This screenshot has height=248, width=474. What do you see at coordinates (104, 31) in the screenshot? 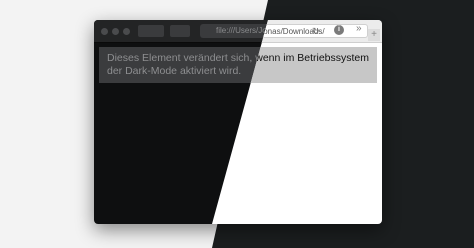
I see `close-window-button` at bounding box center [104, 31].